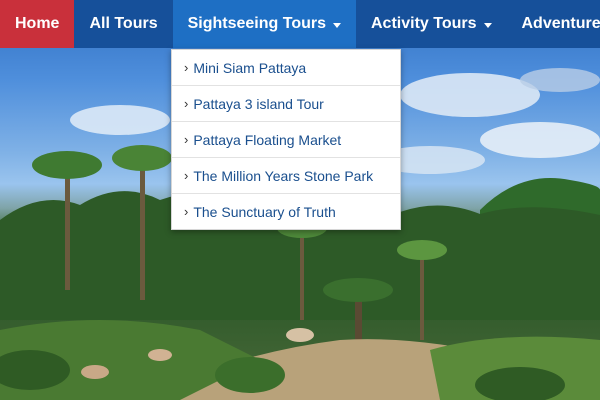 The width and height of the screenshot is (600, 400). What do you see at coordinates (560, 23) in the screenshot?
I see `nav-adventure-tours-label: Adventure T` at bounding box center [560, 23].